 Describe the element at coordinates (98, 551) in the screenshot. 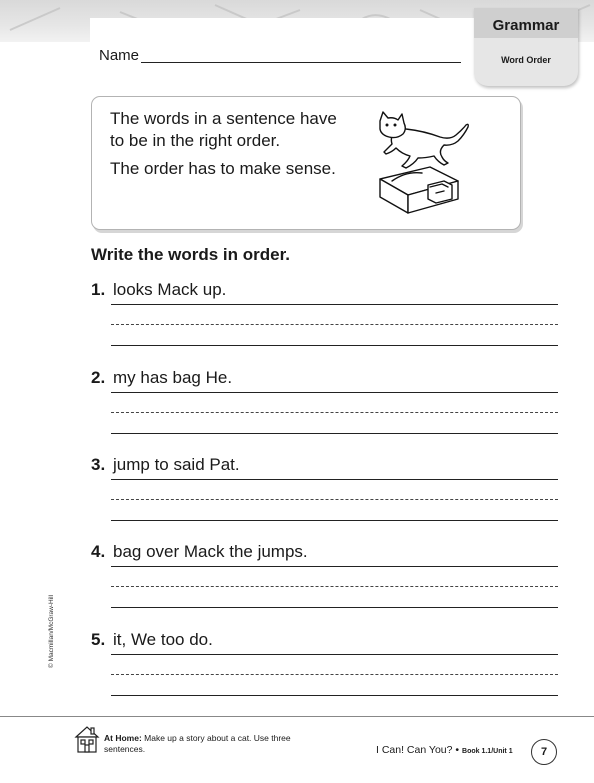

I see `item-number: 4.` at that location.